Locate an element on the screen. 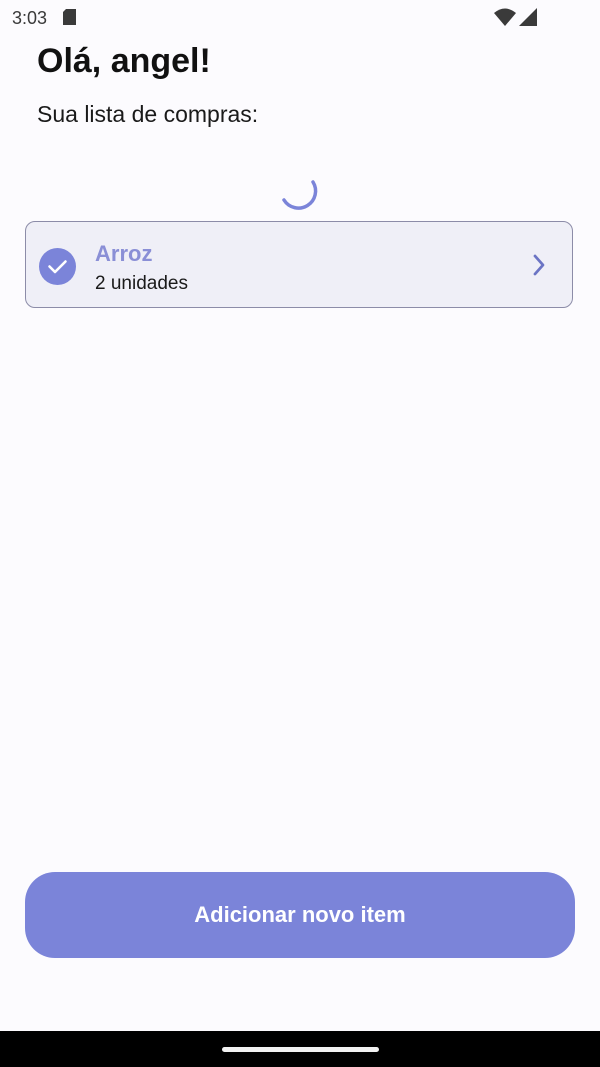  item-name: Arroz is located at coordinates (124, 253).